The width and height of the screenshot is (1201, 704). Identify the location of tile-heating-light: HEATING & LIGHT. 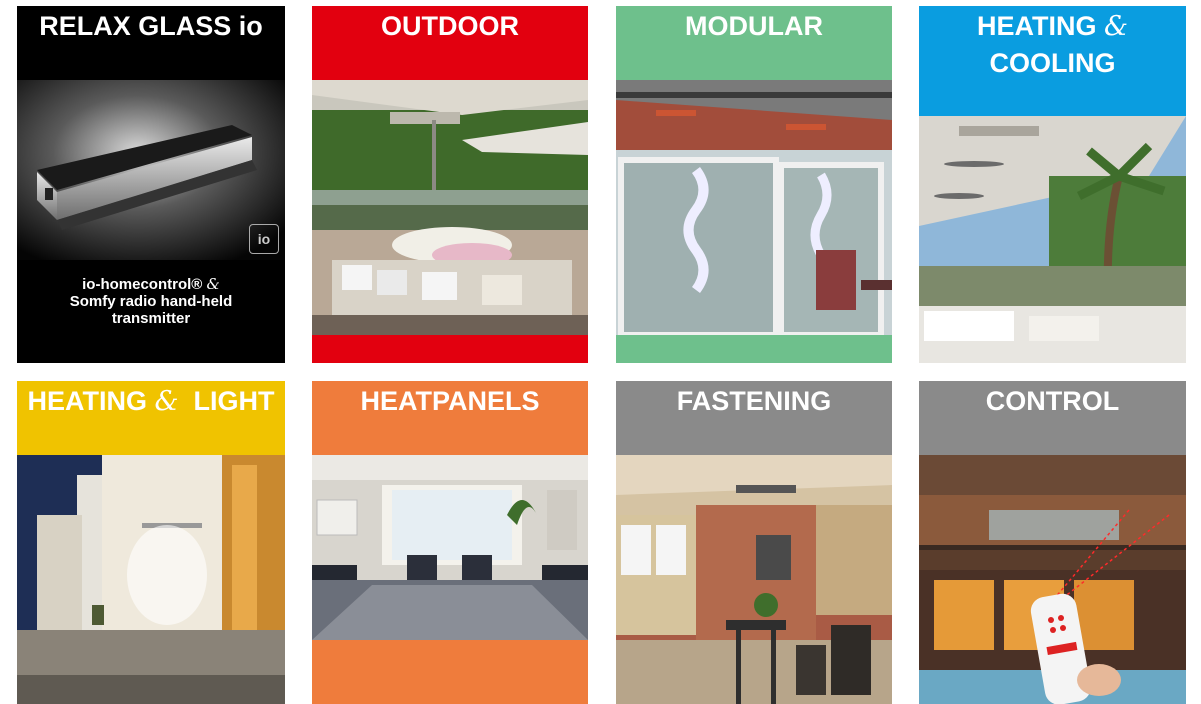
(151, 542).